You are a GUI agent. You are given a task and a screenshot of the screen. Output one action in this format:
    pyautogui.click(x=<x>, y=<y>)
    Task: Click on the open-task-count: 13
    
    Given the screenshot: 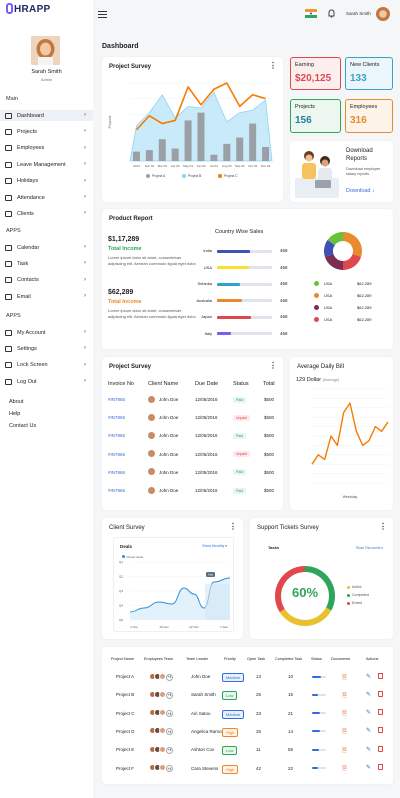 What is the action you would take?
    pyautogui.click(x=259, y=676)
    